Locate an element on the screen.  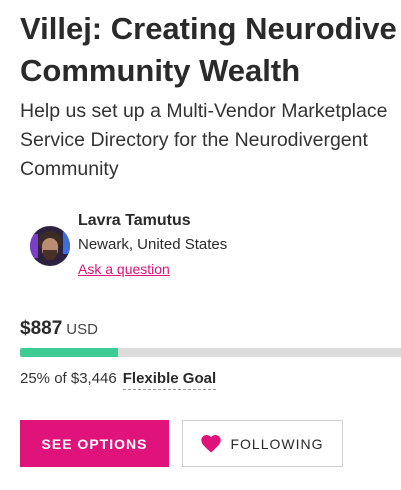
funds-currency: USD is located at coordinates (82, 329).